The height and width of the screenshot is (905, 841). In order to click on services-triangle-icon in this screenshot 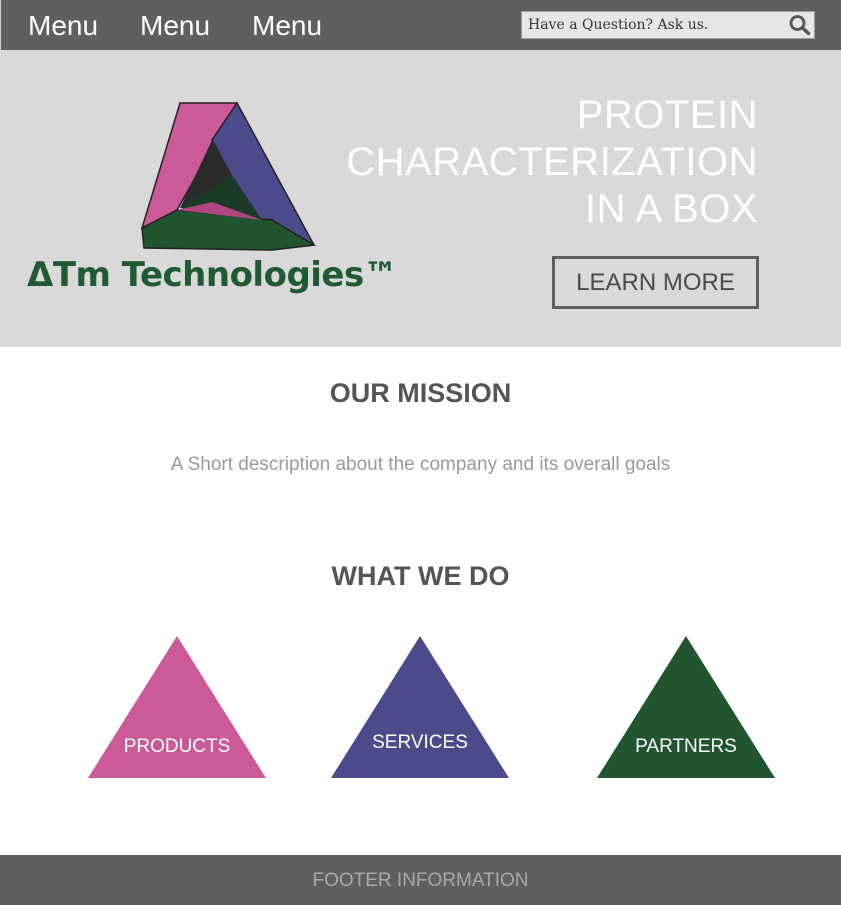, I will do `click(420, 707)`.